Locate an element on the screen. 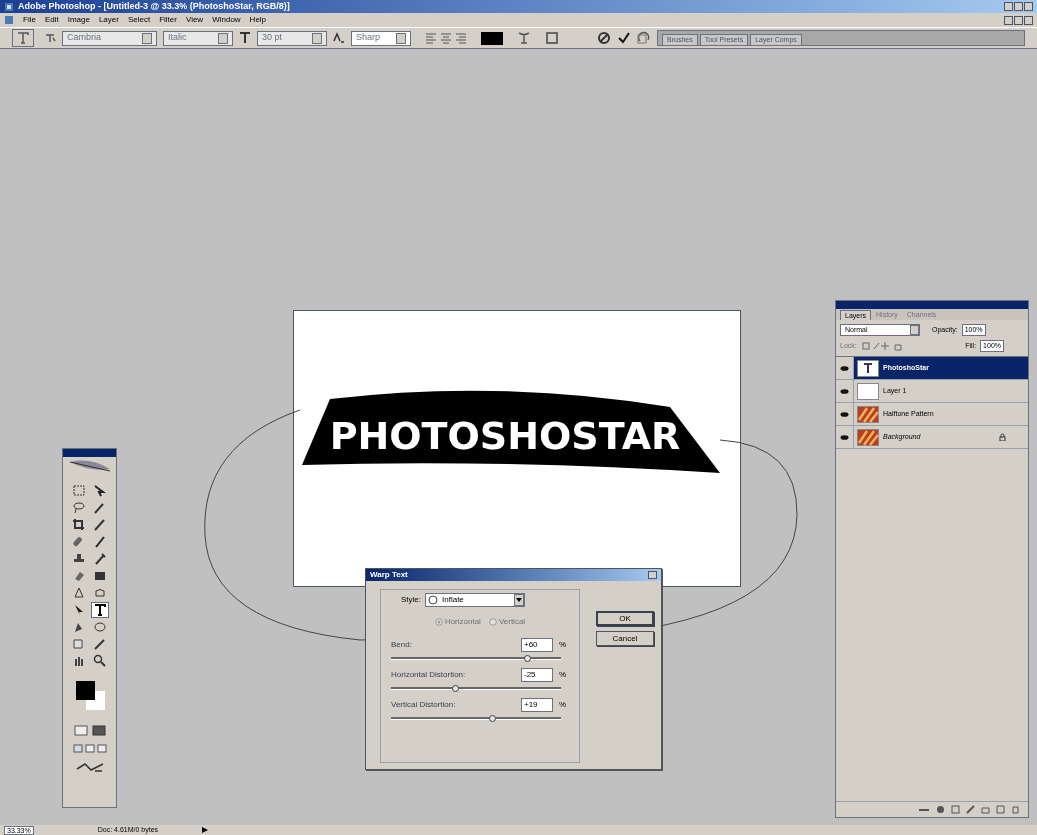 The width and height of the screenshot is (1037, 835). menu-item: Window is located at coordinates (226, 20).